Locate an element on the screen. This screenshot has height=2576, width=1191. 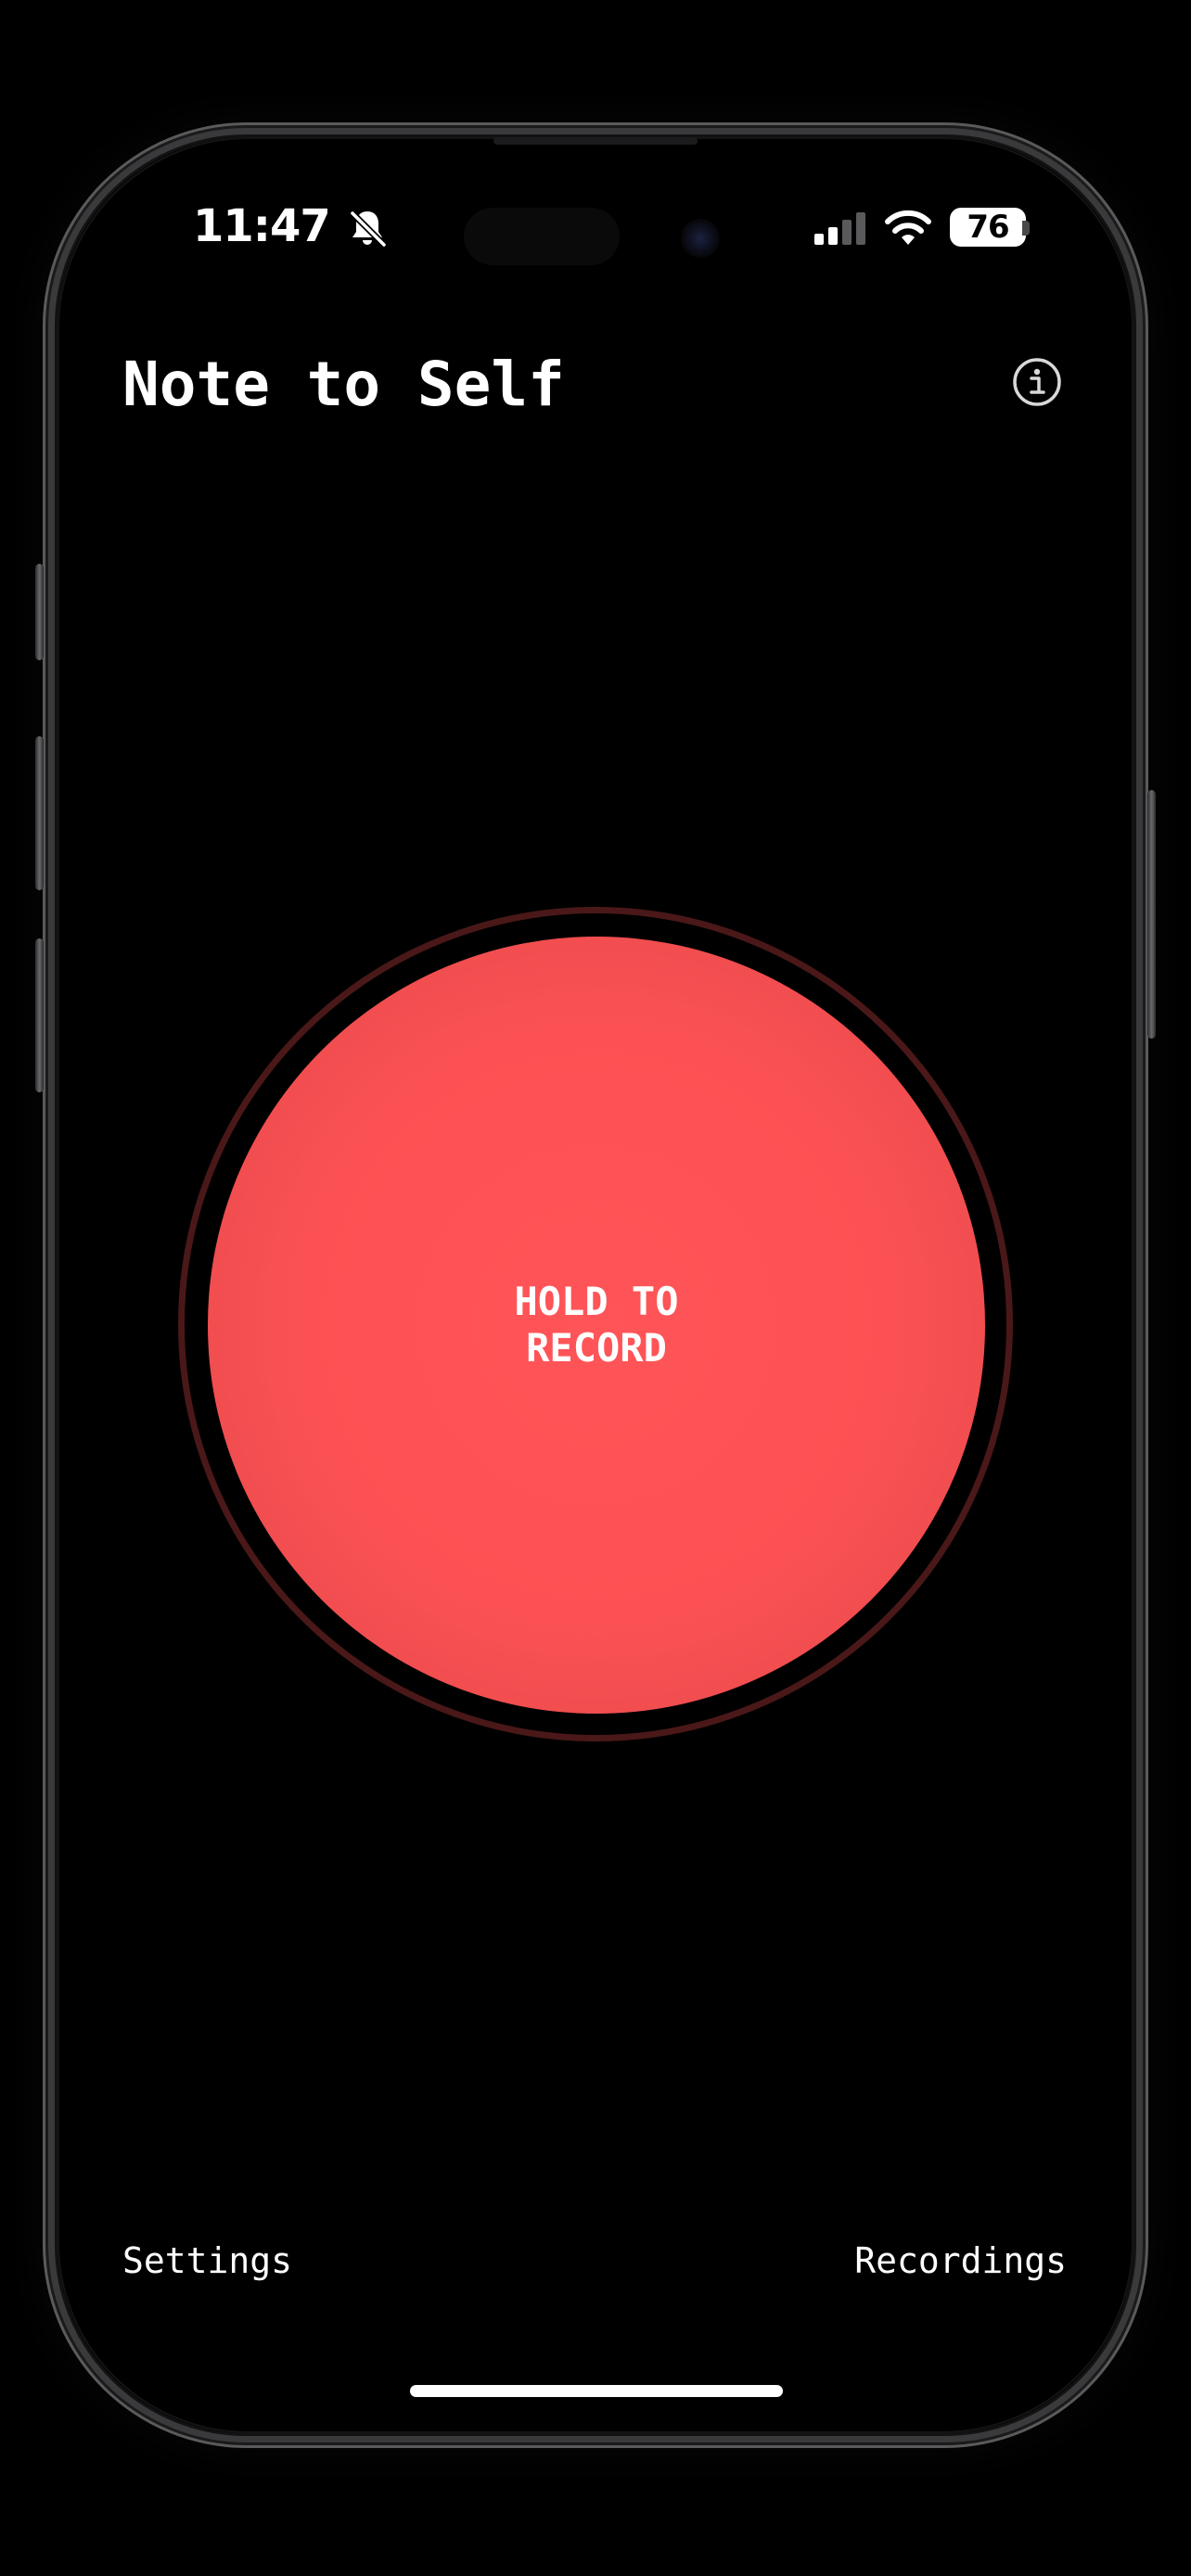
volume-up-button is located at coordinates (39, 813).